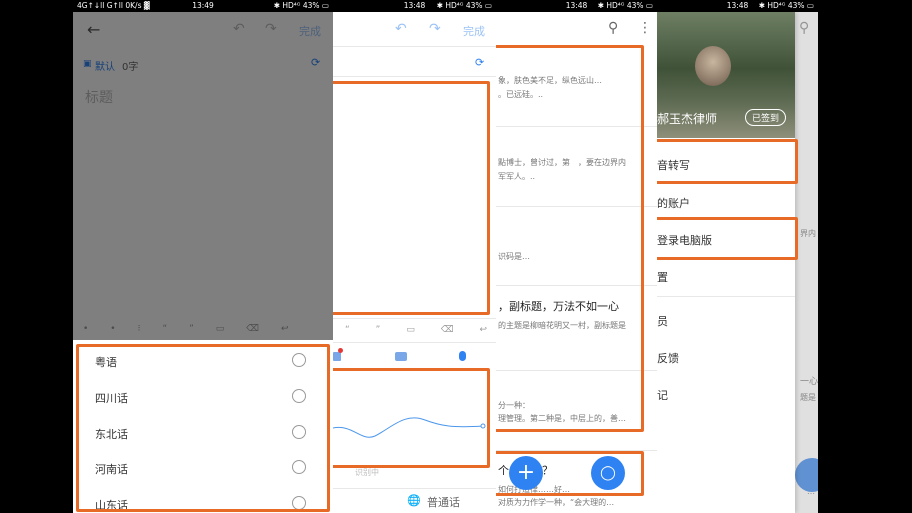 Image resolution: width=912 pixels, height=513 pixels. I want to click on menu-item-notes: 记, so click(662, 395).